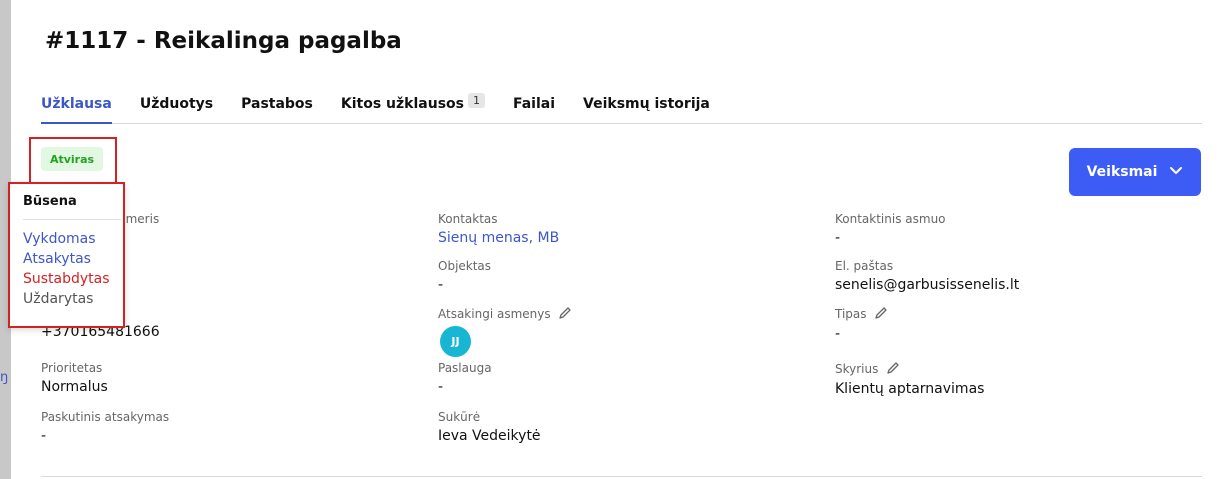 This screenshot has height=479, width=1226. Describe the element at coordinates (857, 369) in the screenshot. I see `department-label-text: Skyrius` at that location.